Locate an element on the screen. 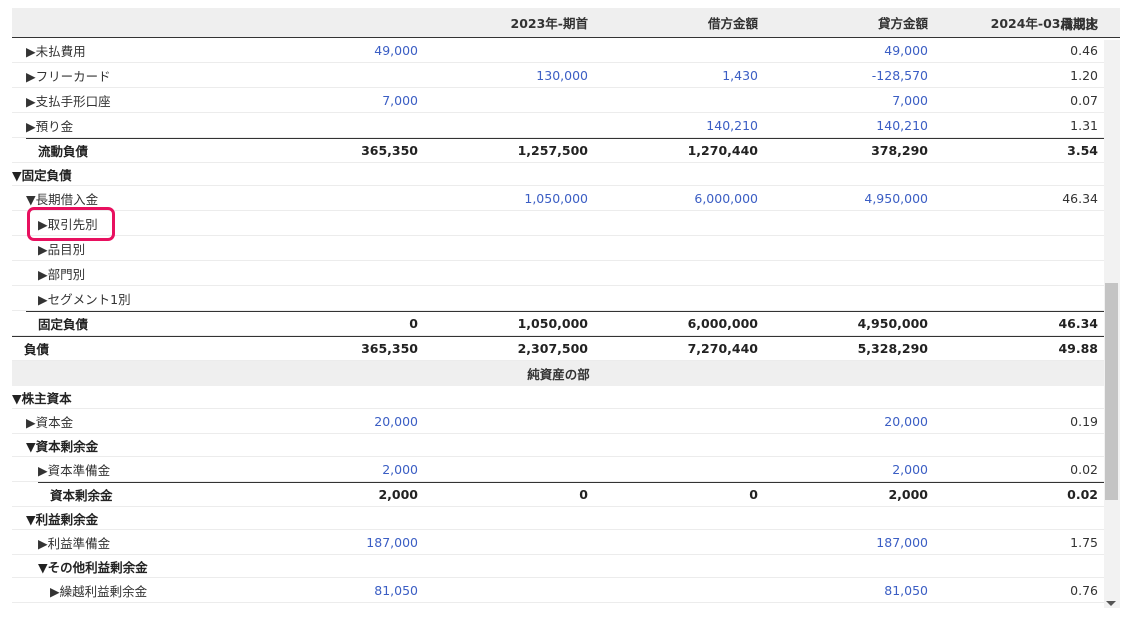 The width and height of the screenshot is (1125, 618). group-row: ▼固定負債 is located at coordinates (566, 174).